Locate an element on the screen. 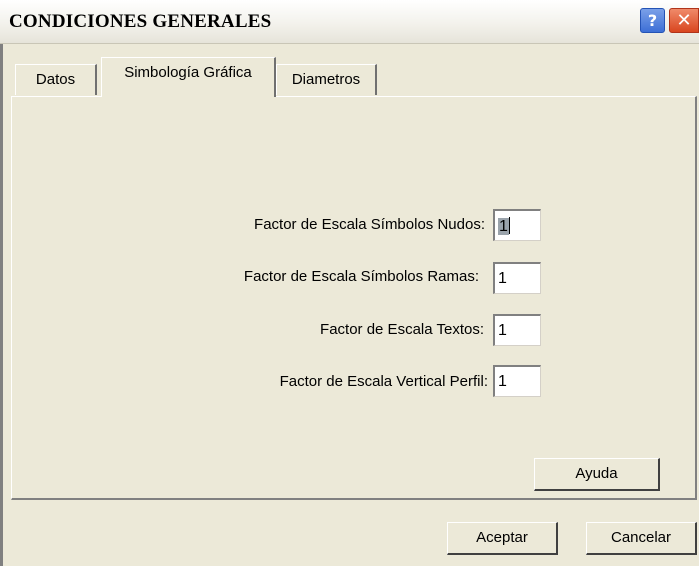 The height and width of the screenshot is (566, 699). label-factor-textos: Factor de Escala Textos: is located at coordinates (402, 329).